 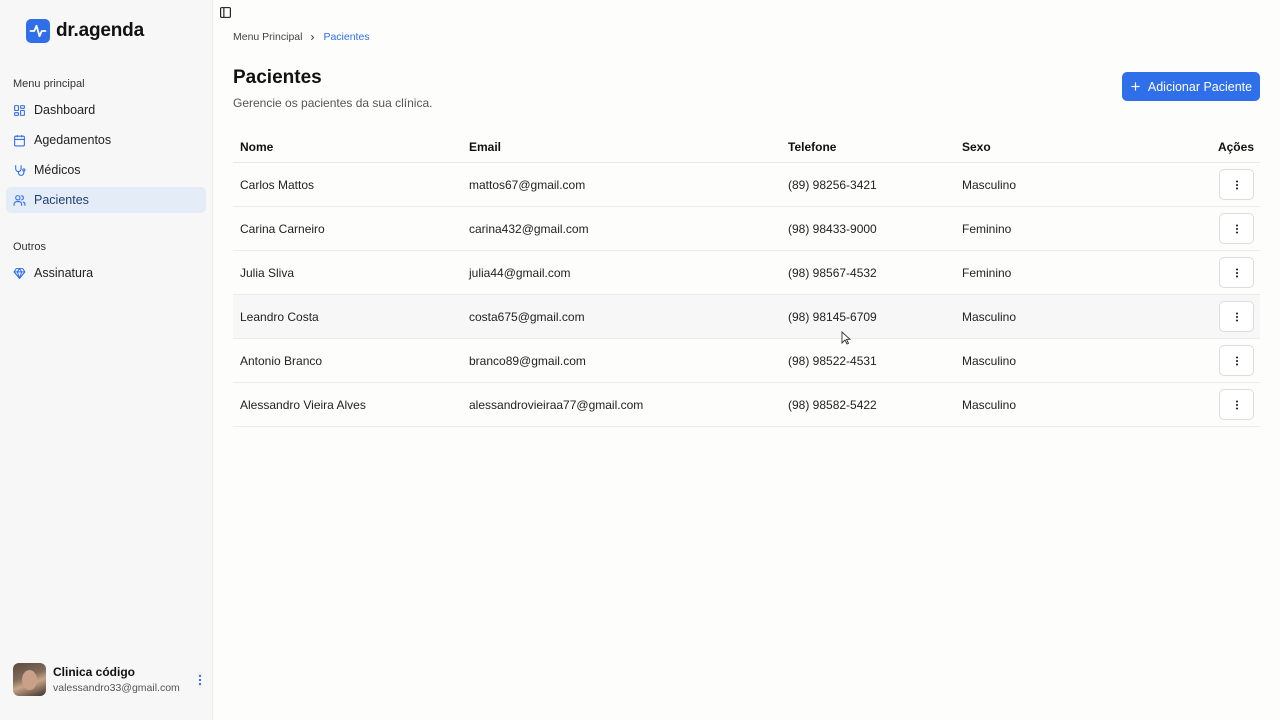 What do you see at coordinates (279, 316) in the screenshot?
I see `cell-nome: Leandro Costa` at bounding box center [279, 316].